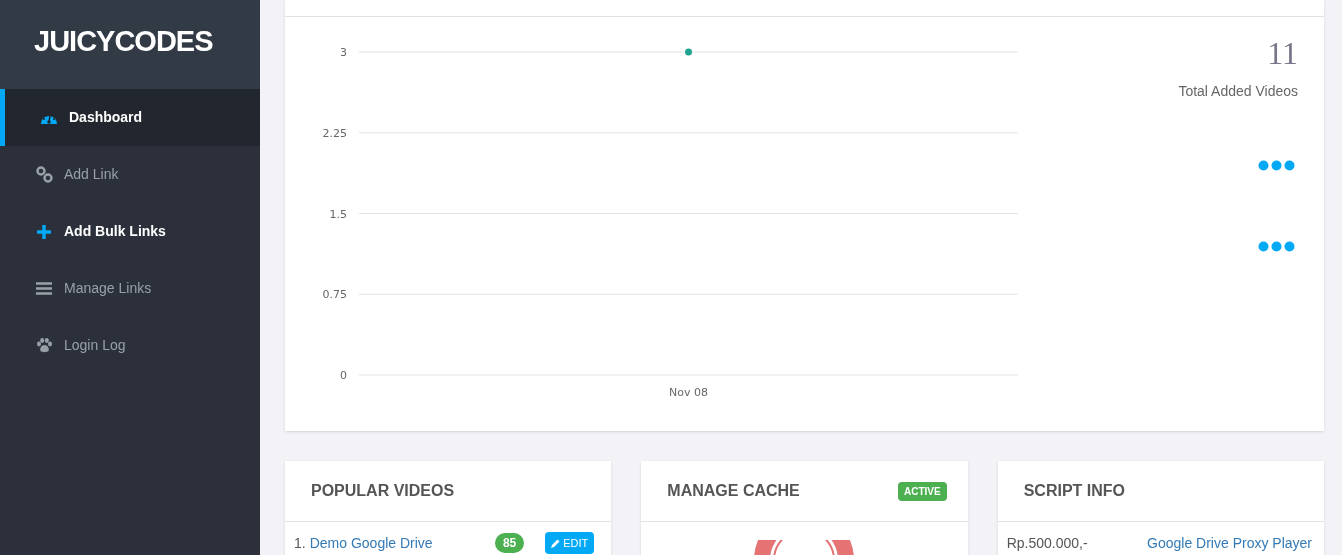 The width and height of the screenshot is (1342, 555). I want to click on edit-button: EDIT, so click(570, 543).